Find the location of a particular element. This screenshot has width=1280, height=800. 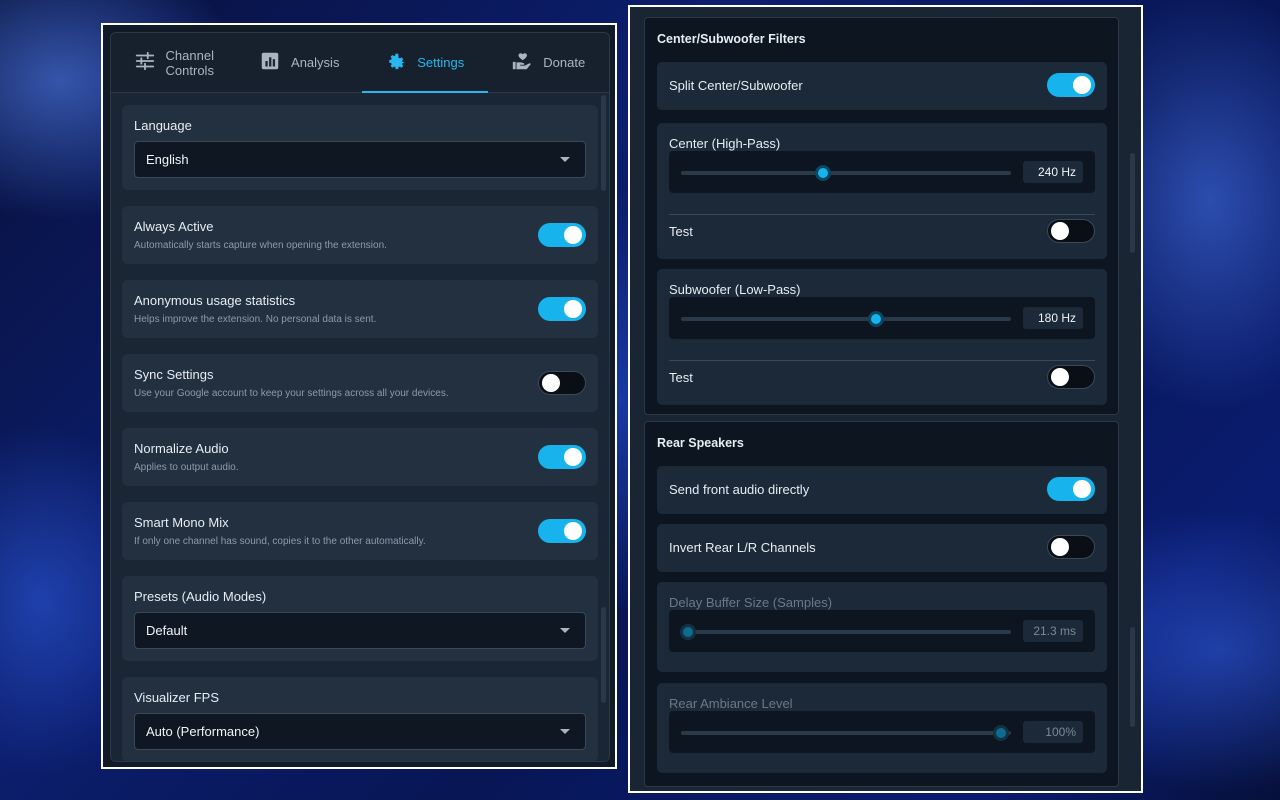

visualizer-fps-select: Auto (Performance) is located at coordinates (360, 731).